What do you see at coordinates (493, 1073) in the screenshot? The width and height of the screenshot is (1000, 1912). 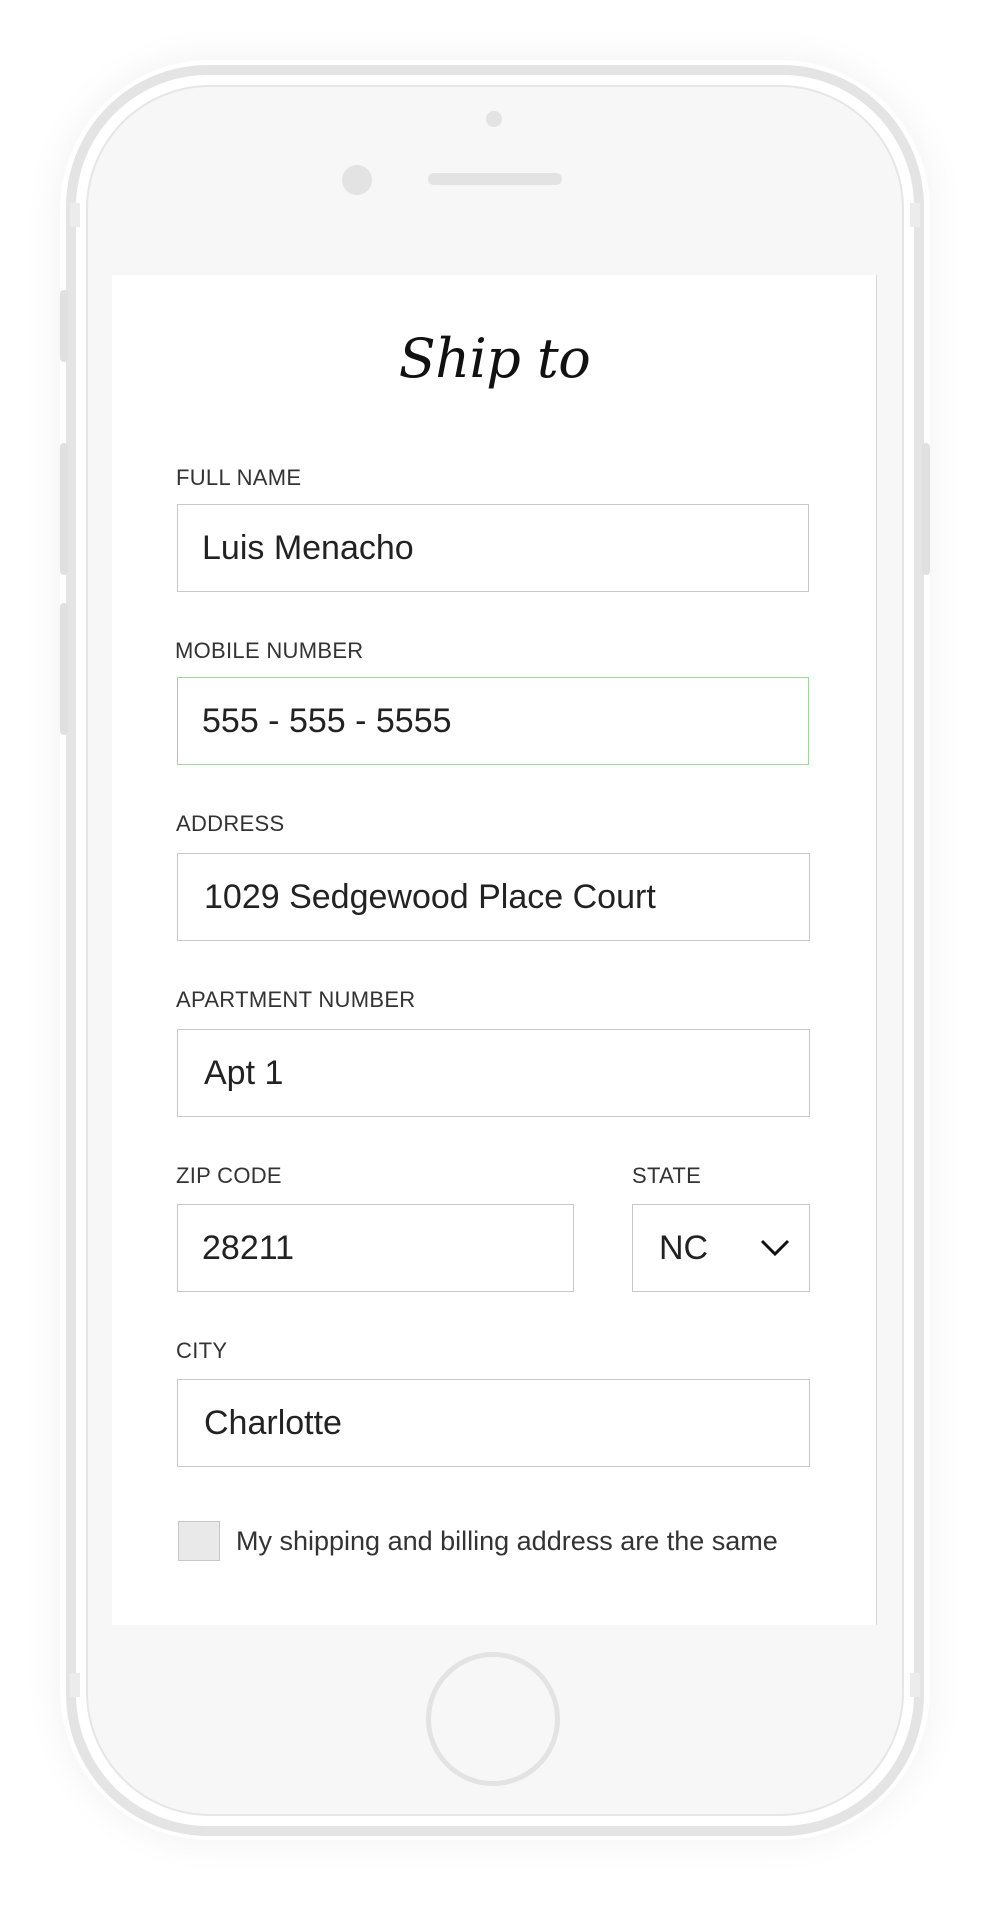 I see `apartment-number-field: Apt 1` at bounding box center [493, 1073].